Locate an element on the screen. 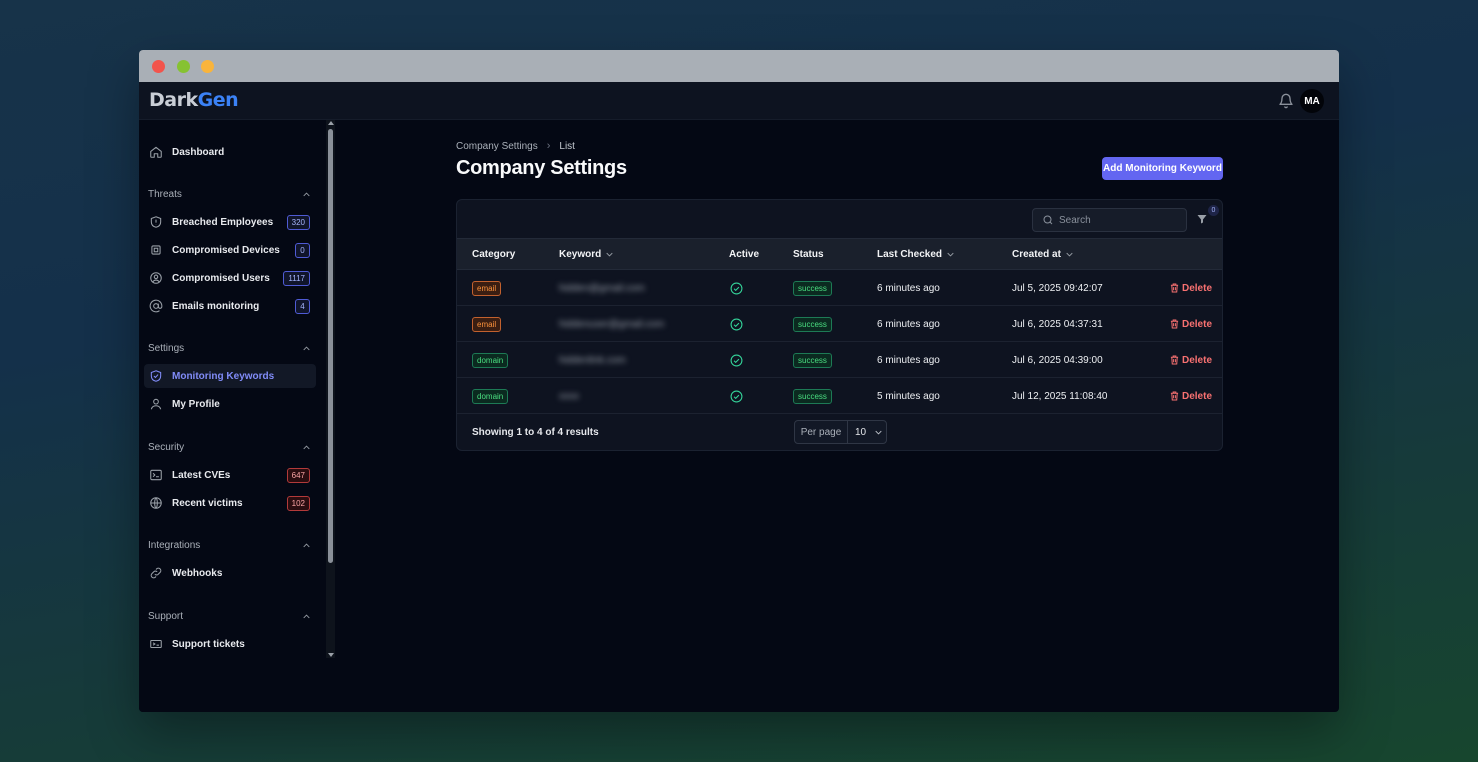 The image size is (1478, 762). per-page-dropdown: 10 is located at coordinates (867, 432).